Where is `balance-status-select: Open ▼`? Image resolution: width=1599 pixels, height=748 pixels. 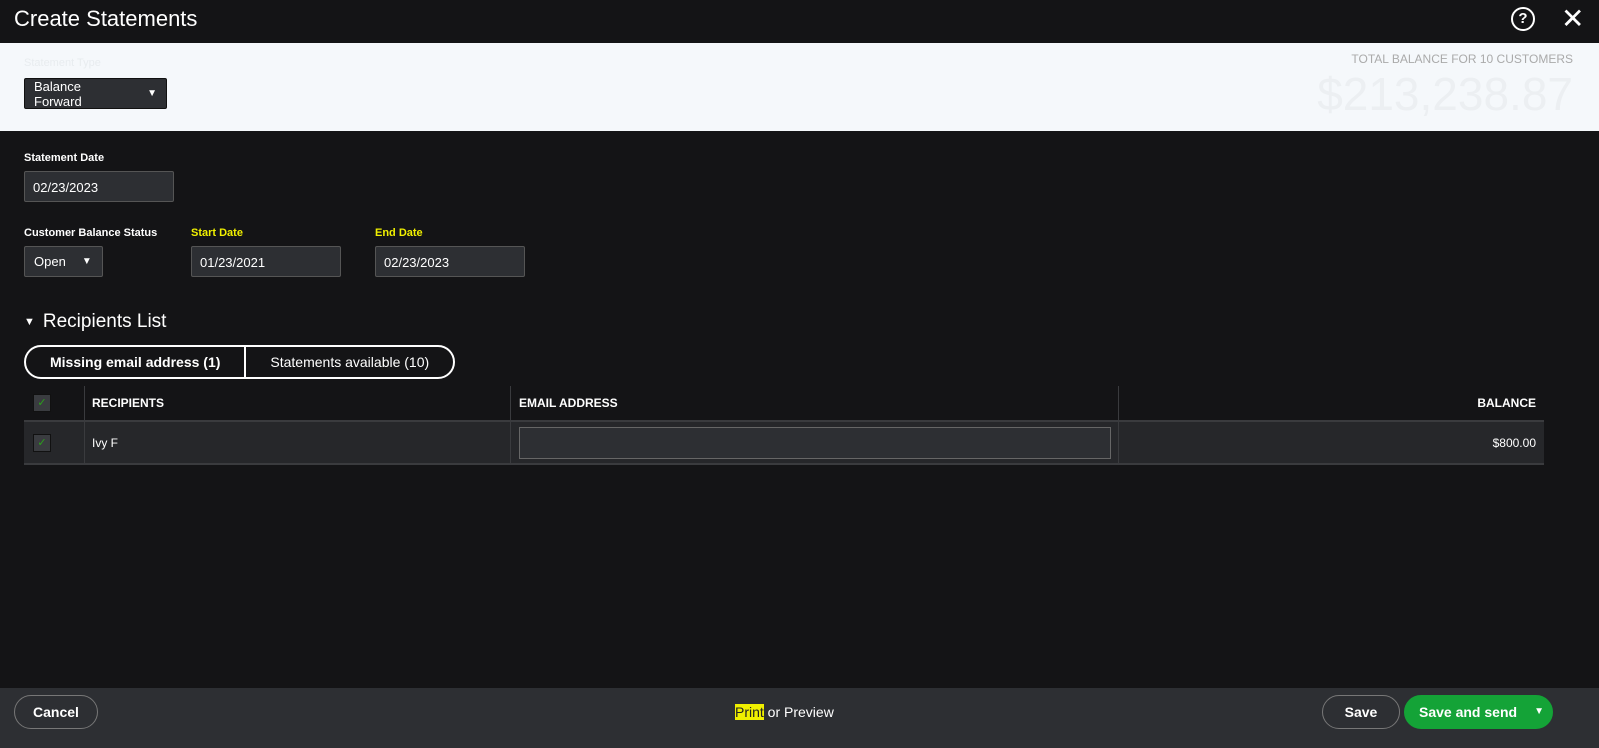 balance-status-select: Open ▼ is located at coordinates (63, 261).